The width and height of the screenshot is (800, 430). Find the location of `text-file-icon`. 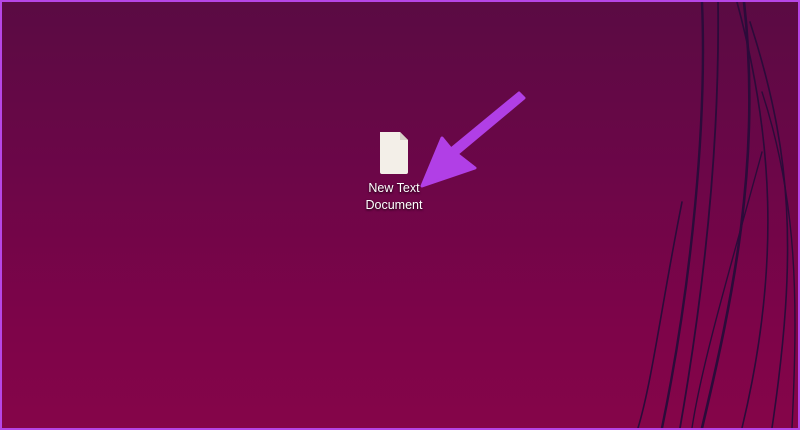

text-file-icon is located at coordinates (394, 153).